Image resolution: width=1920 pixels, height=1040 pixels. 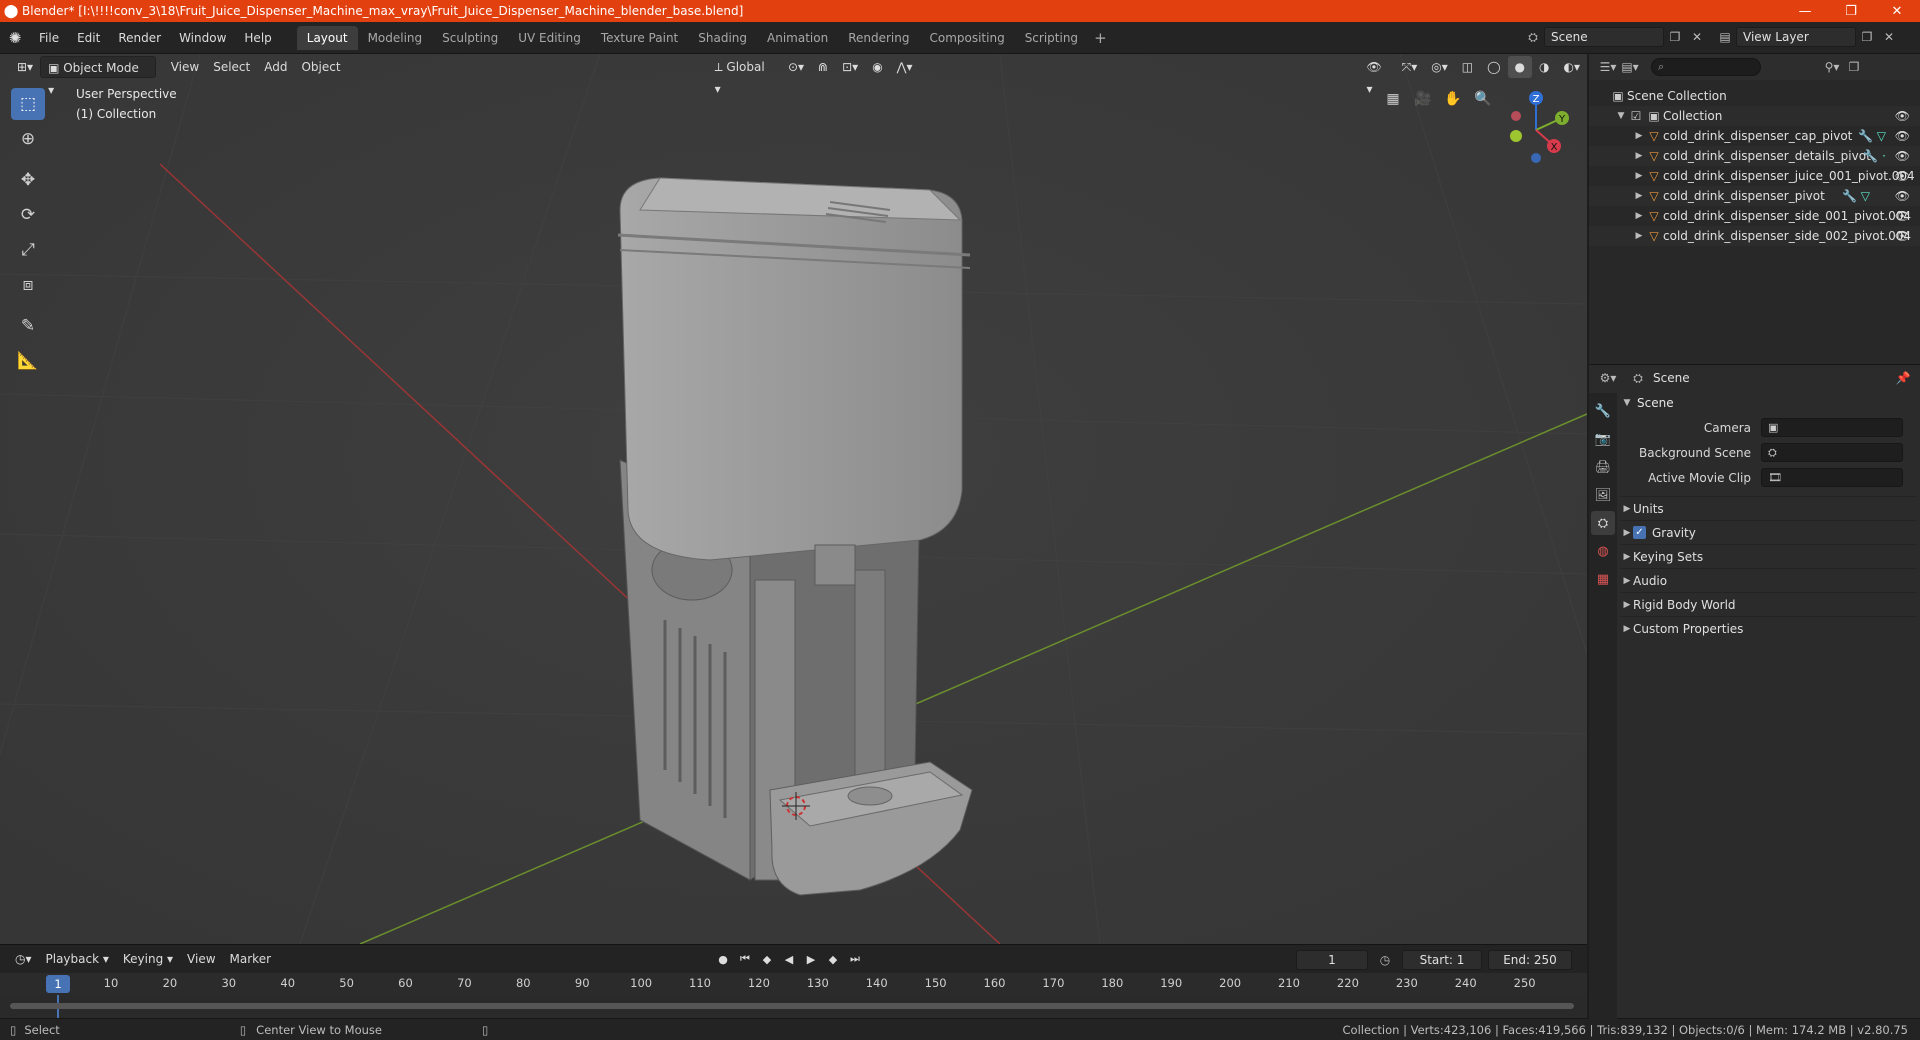 What do you see at coordinates (470, 38) in the screenshot?
I see `tab-sculpting: Sculpting` at bounding box center [470, 38].